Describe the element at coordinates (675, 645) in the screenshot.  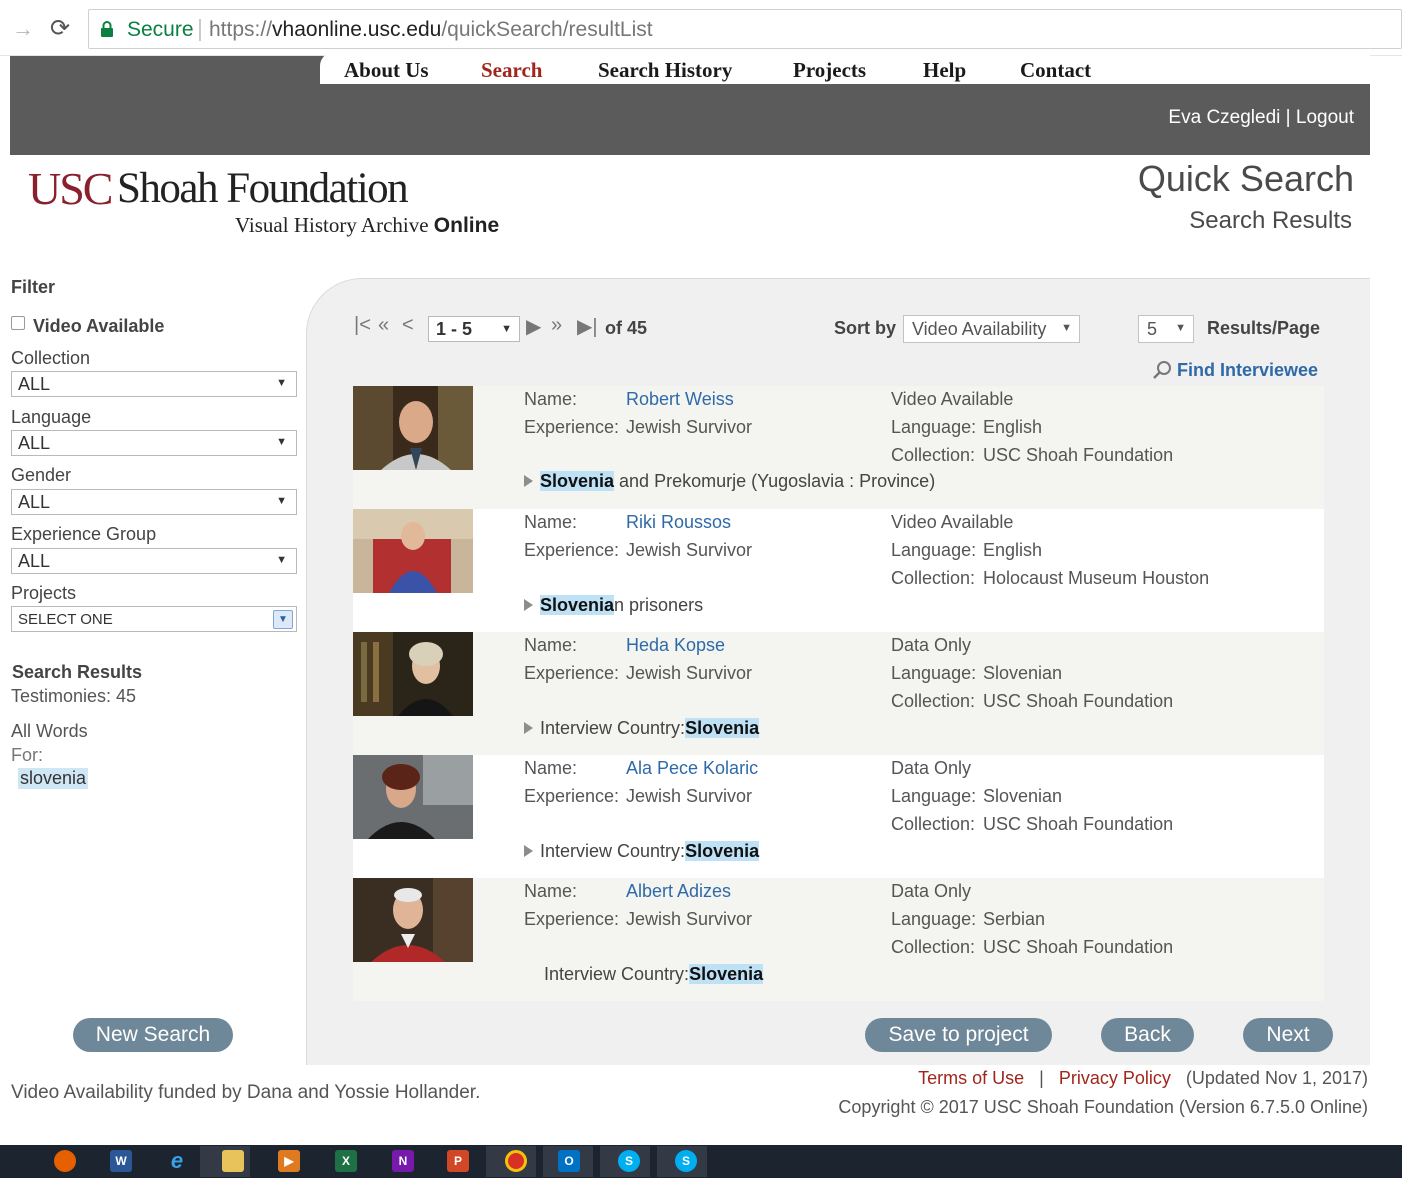
I see `interviewee-name-link: Heda Kopse` at that location.